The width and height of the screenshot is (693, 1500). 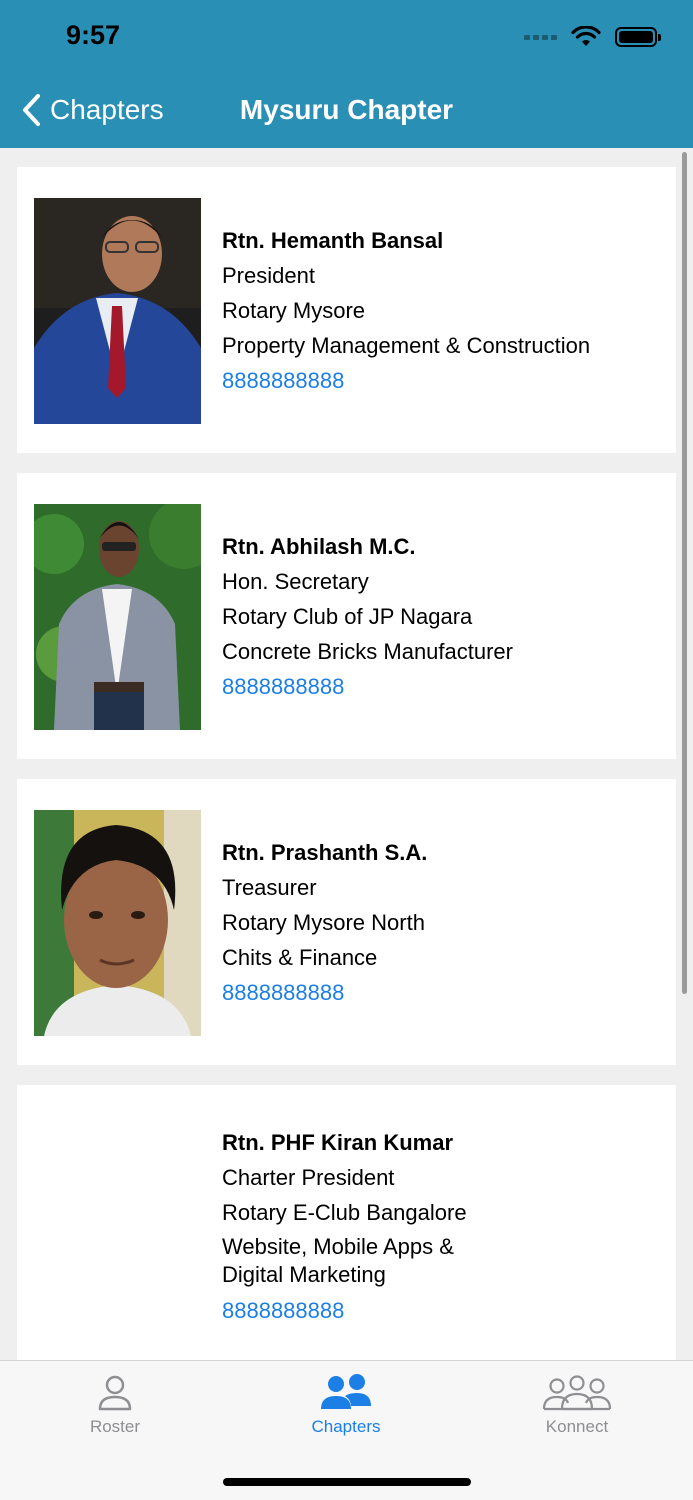 I want to click on member-role: Hon. Secretary, so click(x=295, y=581).